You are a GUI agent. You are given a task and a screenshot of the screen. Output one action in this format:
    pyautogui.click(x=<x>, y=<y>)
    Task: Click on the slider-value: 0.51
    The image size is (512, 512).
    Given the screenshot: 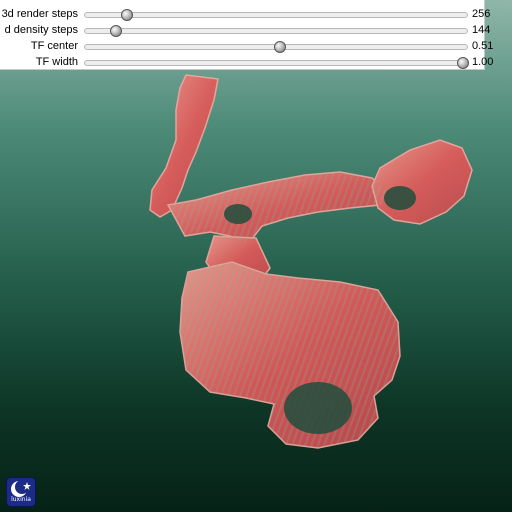 What is the action you would take?
    pyautogui.click(x=483, y=46)
    